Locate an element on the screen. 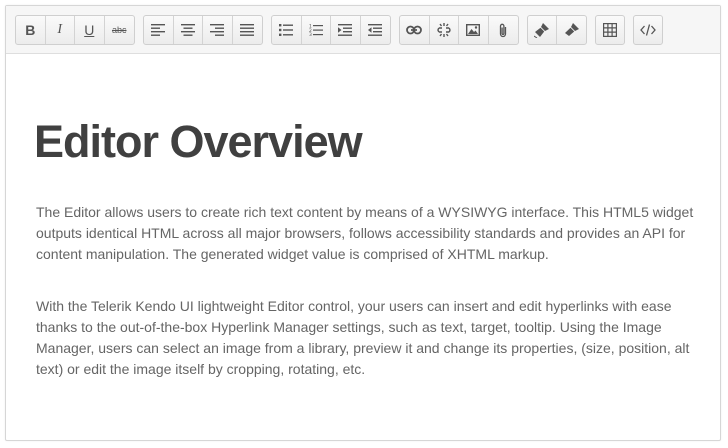  justify-right-button is located at coordinates (218, 30).